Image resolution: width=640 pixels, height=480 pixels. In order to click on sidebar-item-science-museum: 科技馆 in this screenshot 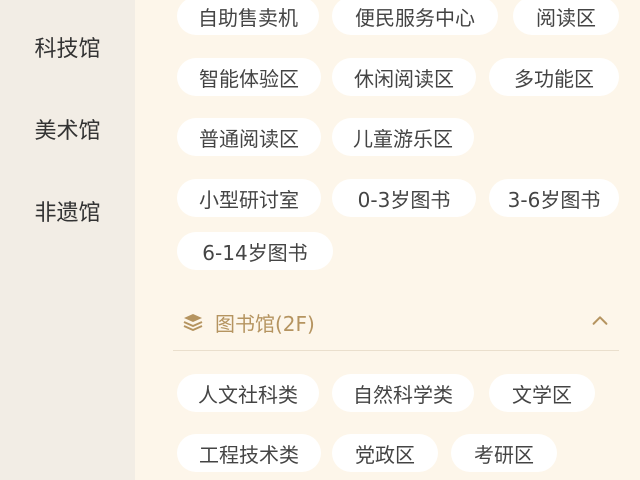, I will do `click(67, 47)`.